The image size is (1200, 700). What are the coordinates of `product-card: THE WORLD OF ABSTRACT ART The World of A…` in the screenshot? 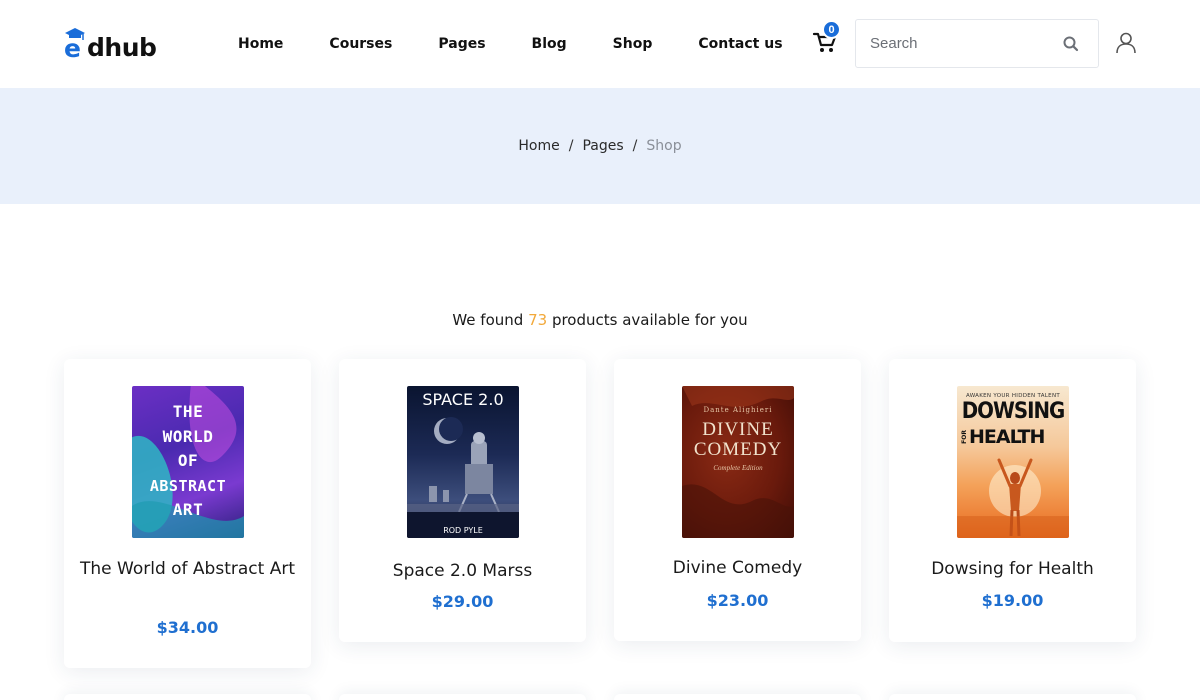 It's located at (187, 513).